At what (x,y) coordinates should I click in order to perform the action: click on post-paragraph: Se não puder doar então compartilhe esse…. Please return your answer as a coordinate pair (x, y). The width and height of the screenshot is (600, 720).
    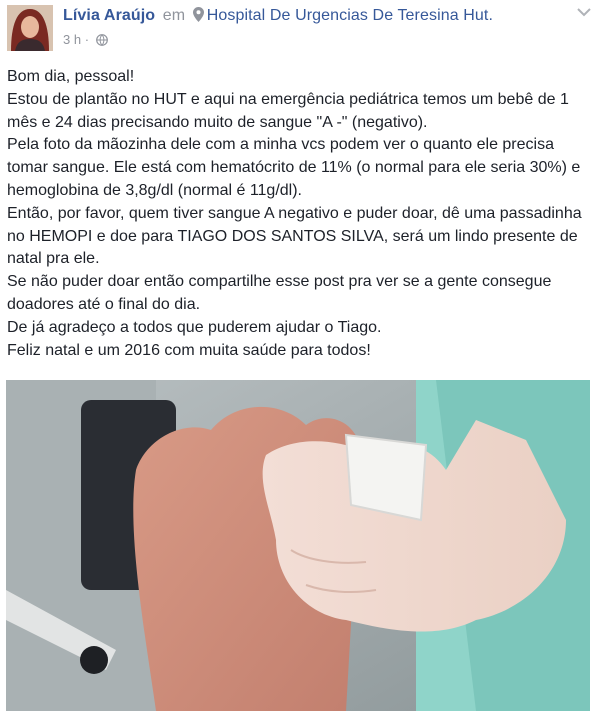
    Looking at the image, I should click on (279, 293).